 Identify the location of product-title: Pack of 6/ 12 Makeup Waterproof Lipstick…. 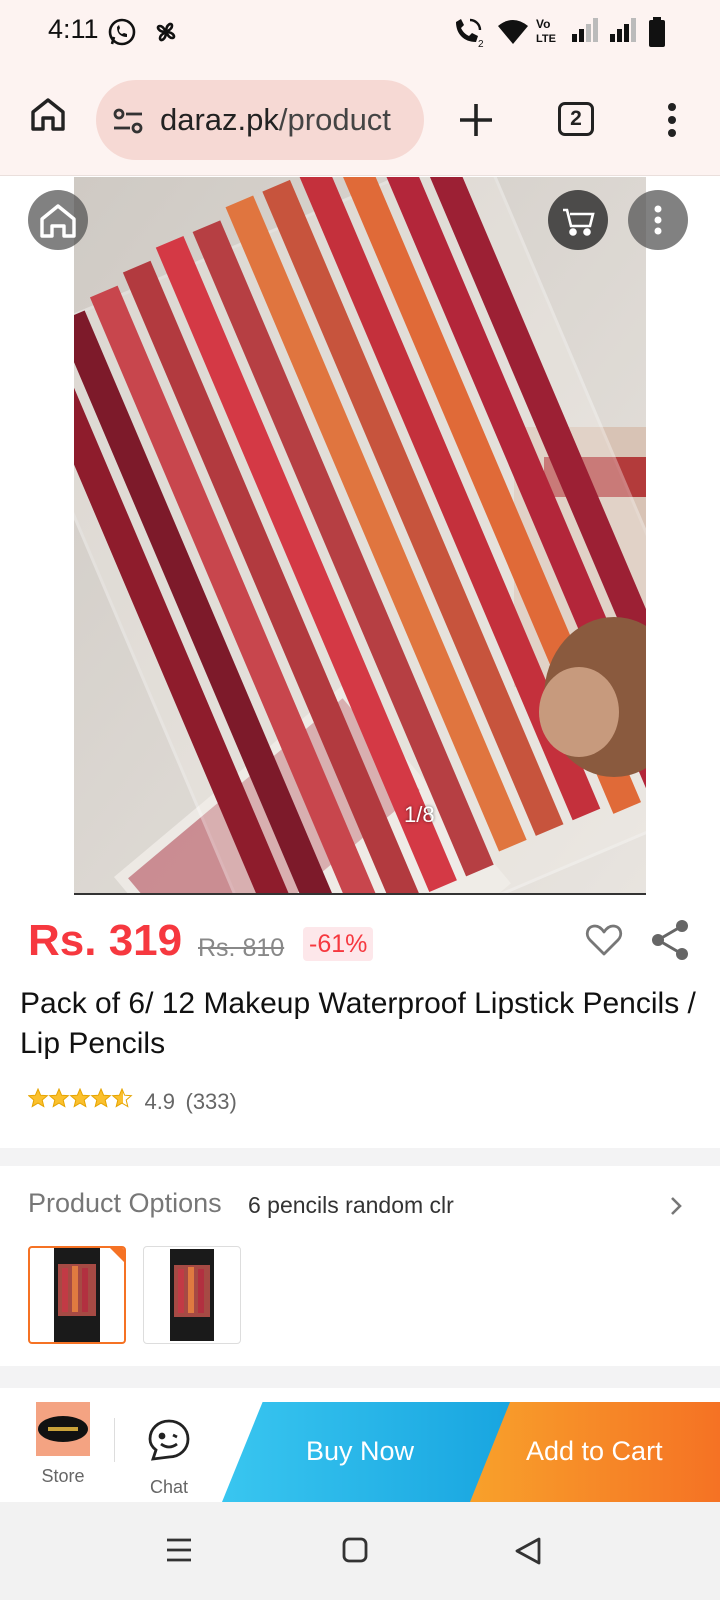
(358, 1023).